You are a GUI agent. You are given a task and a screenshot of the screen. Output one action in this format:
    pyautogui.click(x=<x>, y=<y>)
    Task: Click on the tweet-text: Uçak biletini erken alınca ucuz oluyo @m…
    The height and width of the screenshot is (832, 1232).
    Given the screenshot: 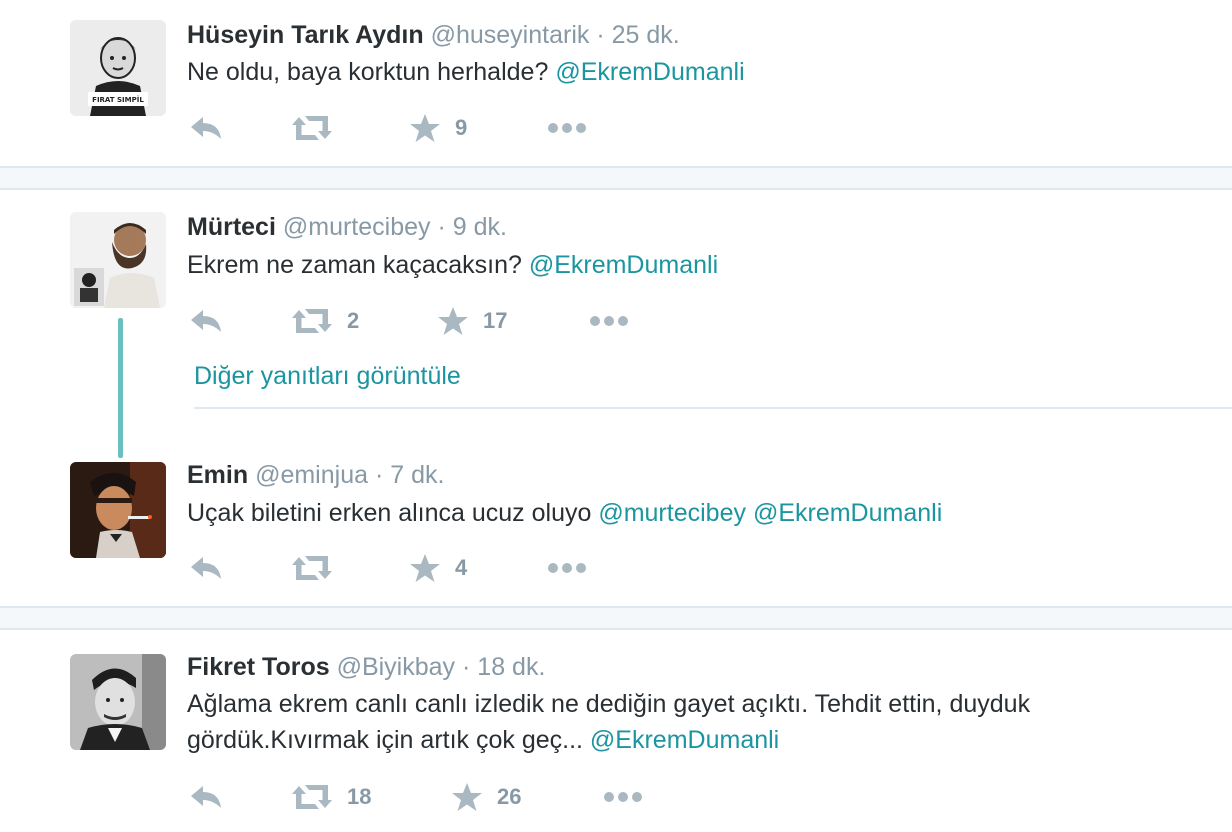 What is the action you would take?
    pyautogui.click(x=687, y=513)
    